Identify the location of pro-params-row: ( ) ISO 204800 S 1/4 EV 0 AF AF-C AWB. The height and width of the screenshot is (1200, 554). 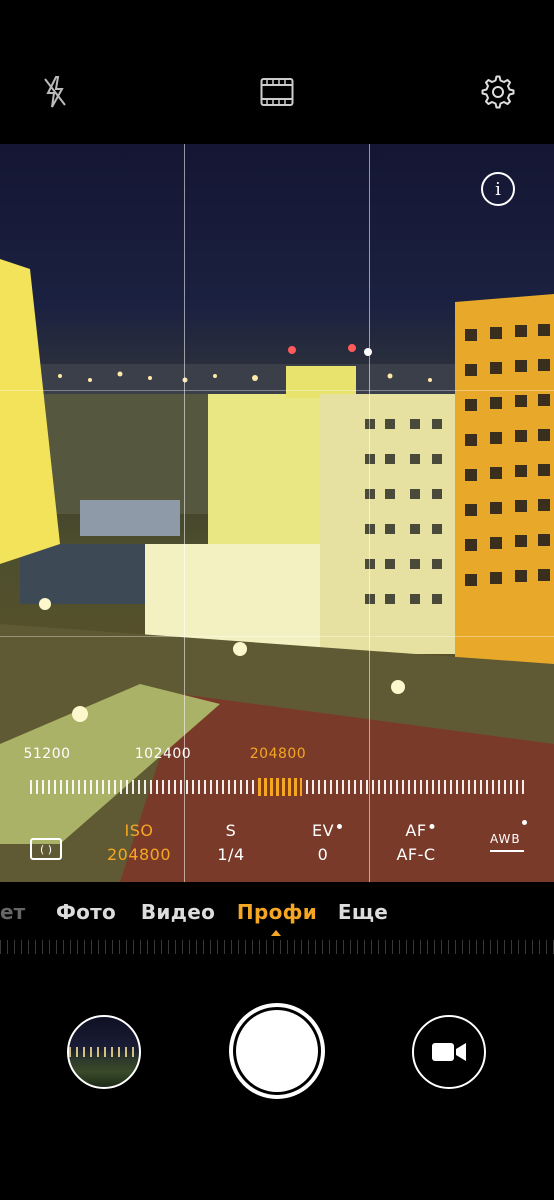
(277, 847).